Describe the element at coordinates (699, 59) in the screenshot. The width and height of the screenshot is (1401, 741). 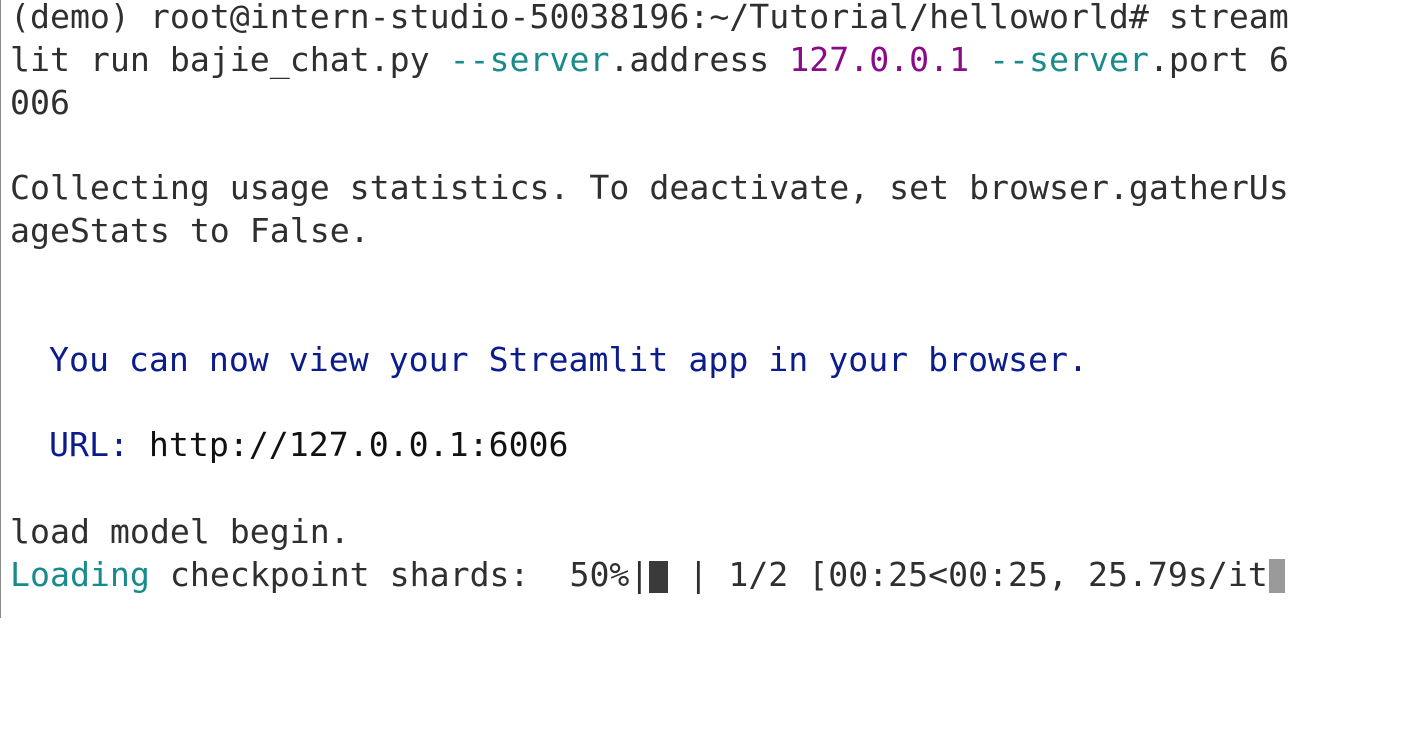
I see `address-option: .address` at that location.